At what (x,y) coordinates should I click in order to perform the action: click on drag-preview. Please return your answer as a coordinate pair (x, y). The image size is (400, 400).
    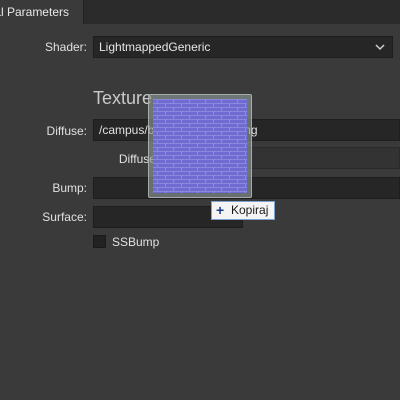
    Looking at the image, I should click on (200, 146).